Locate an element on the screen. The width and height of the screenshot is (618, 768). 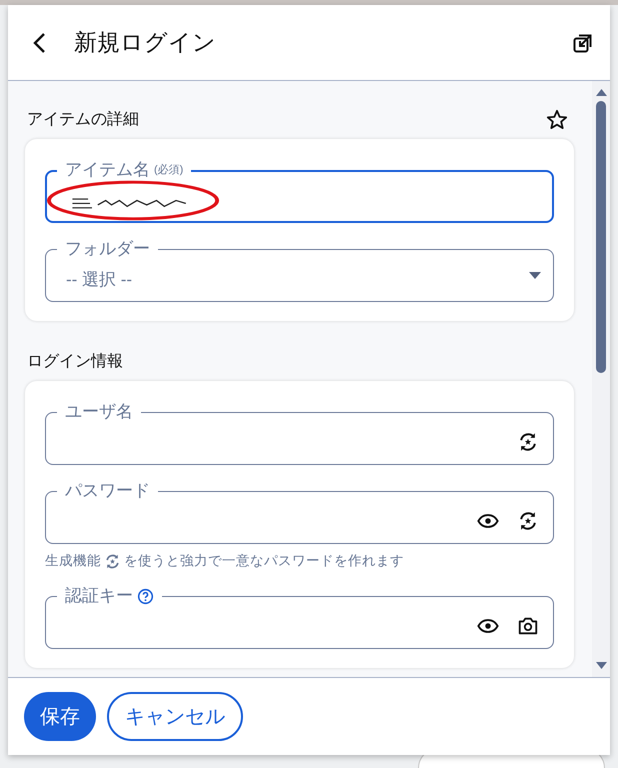
scroll-up-icon is located at coordinates (601, 92).